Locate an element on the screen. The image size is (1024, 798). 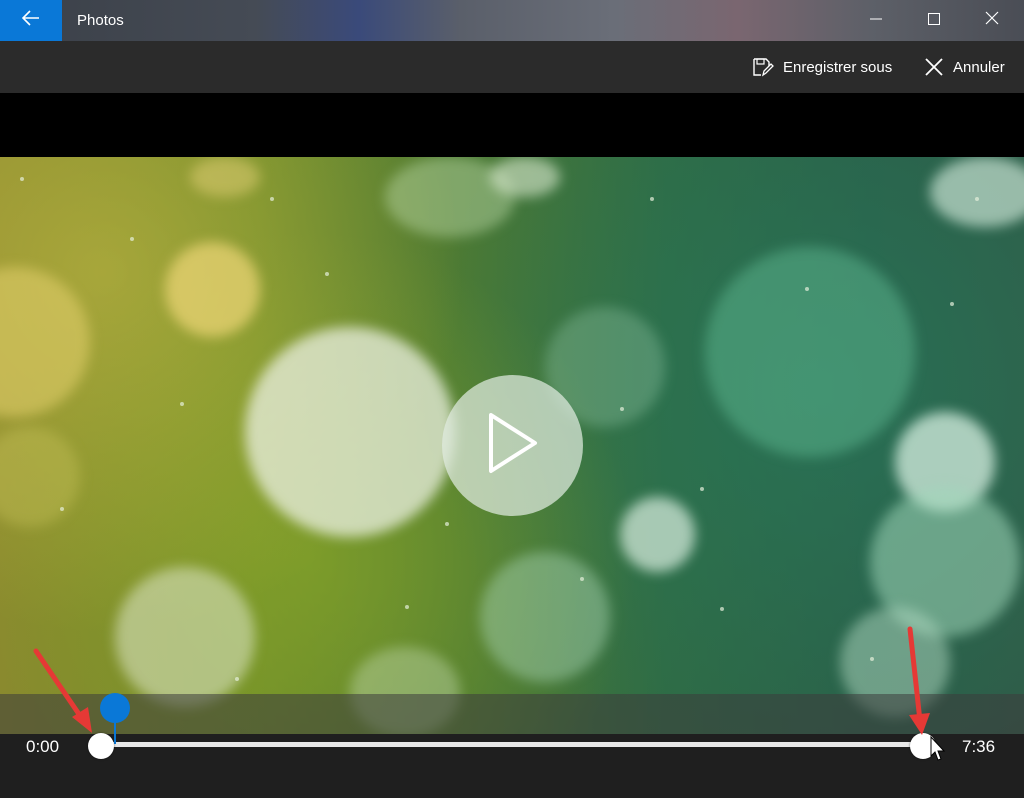
minimize-icon is located at coordinates (876, 21).